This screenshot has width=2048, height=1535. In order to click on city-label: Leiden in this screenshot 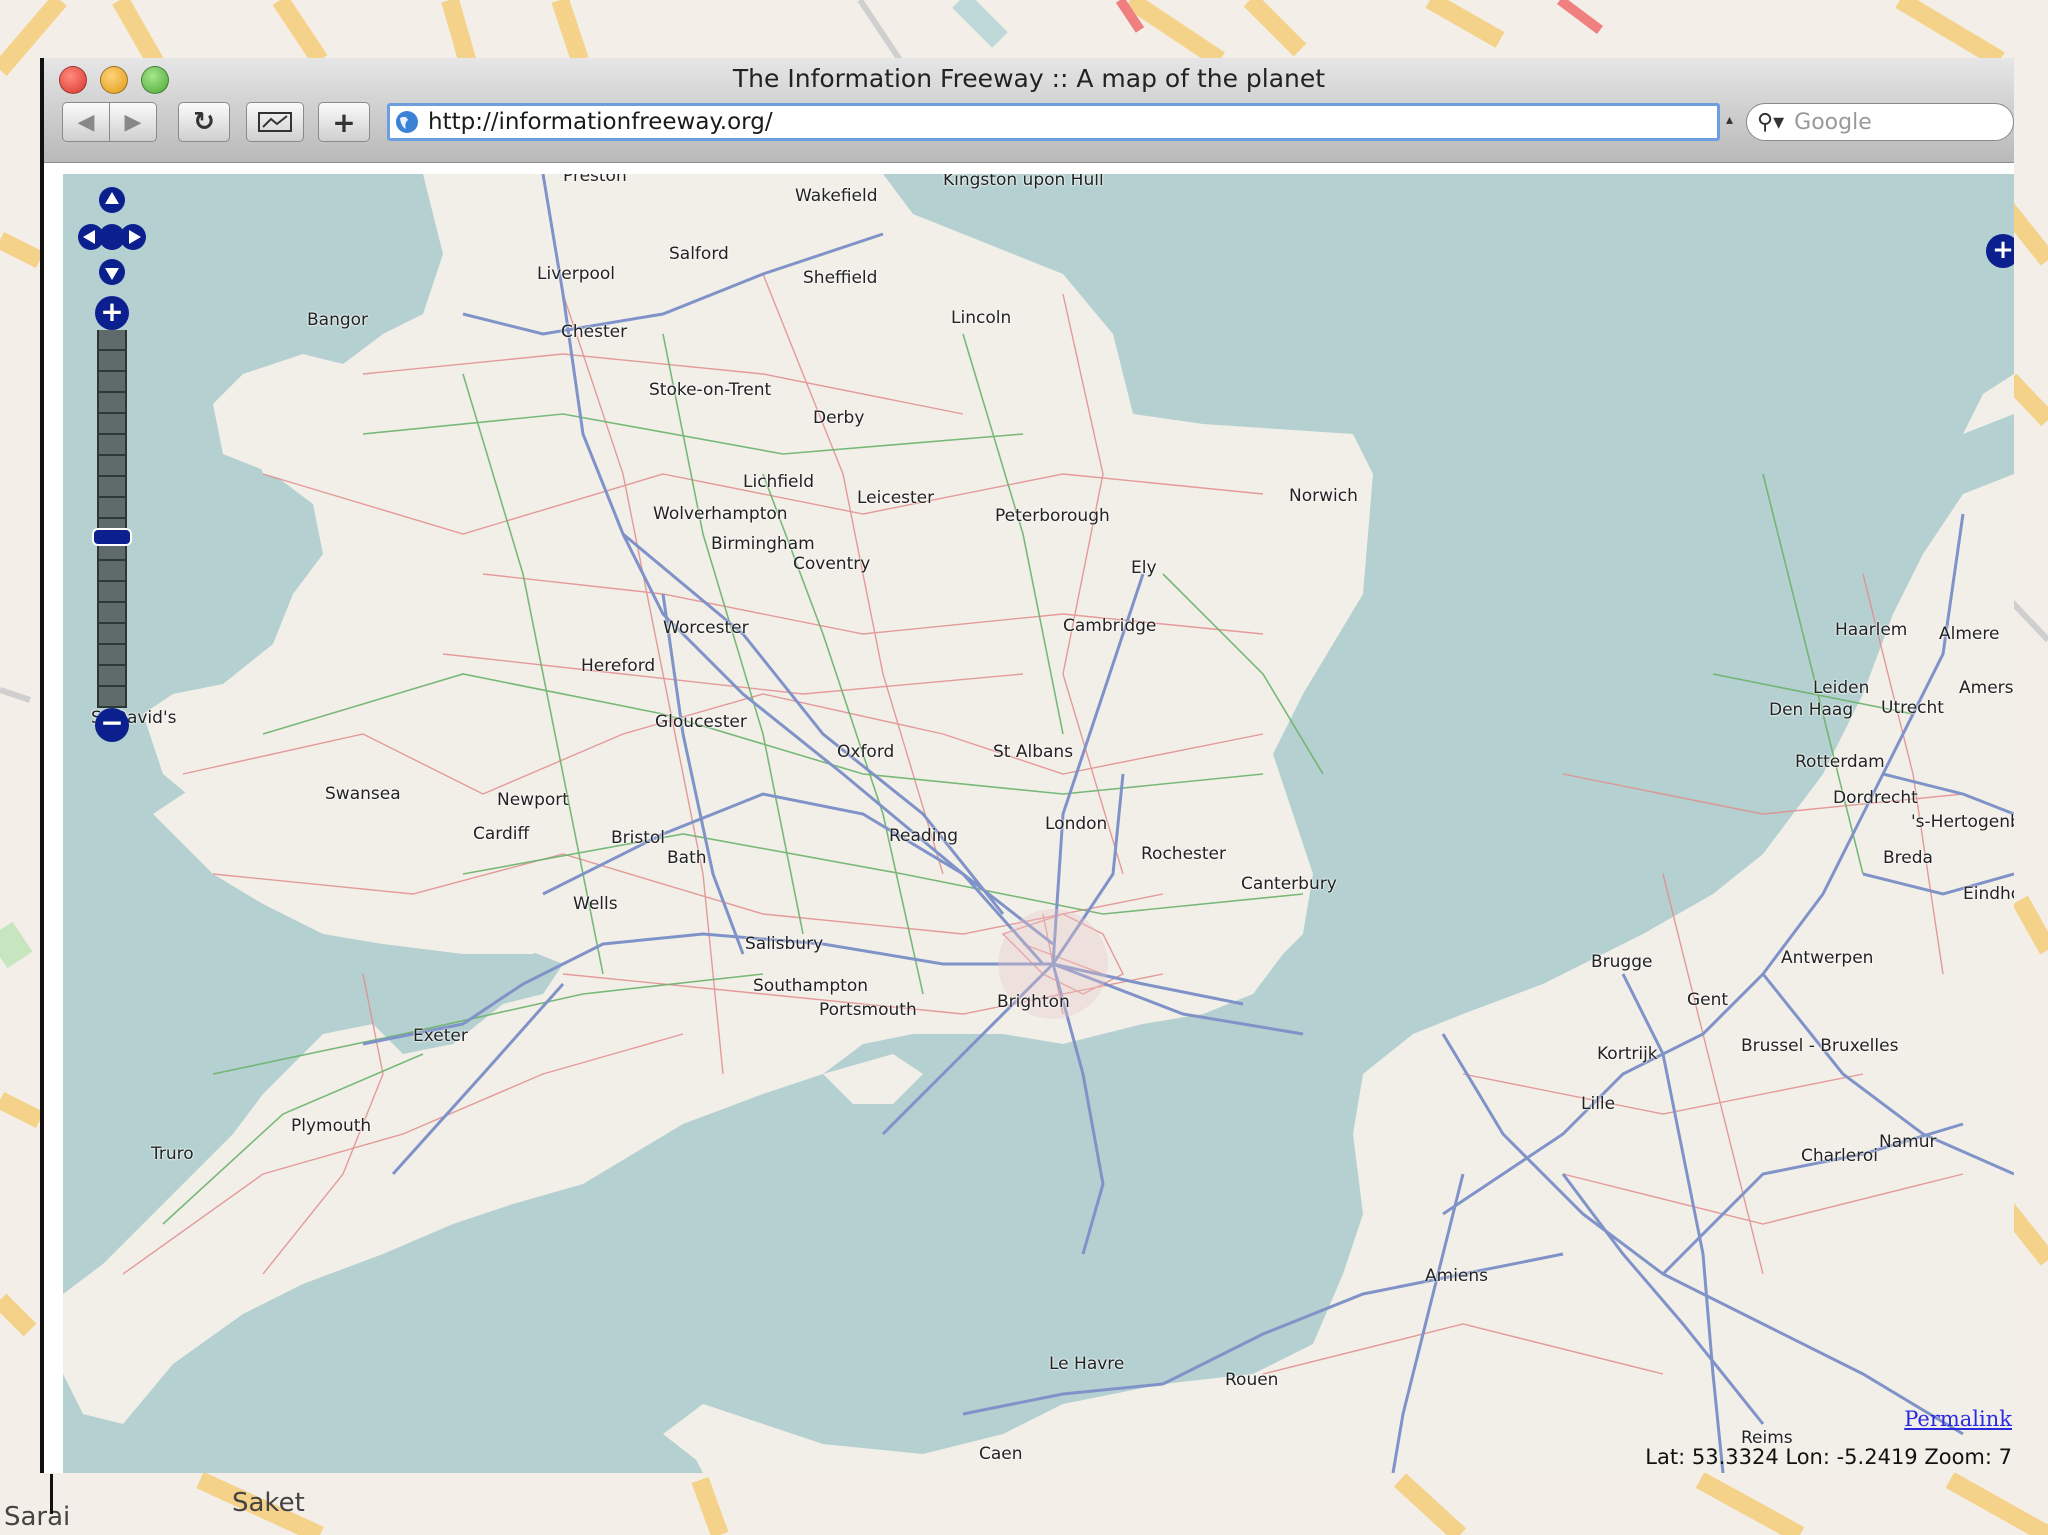, I will do `click(1841, 688)`.